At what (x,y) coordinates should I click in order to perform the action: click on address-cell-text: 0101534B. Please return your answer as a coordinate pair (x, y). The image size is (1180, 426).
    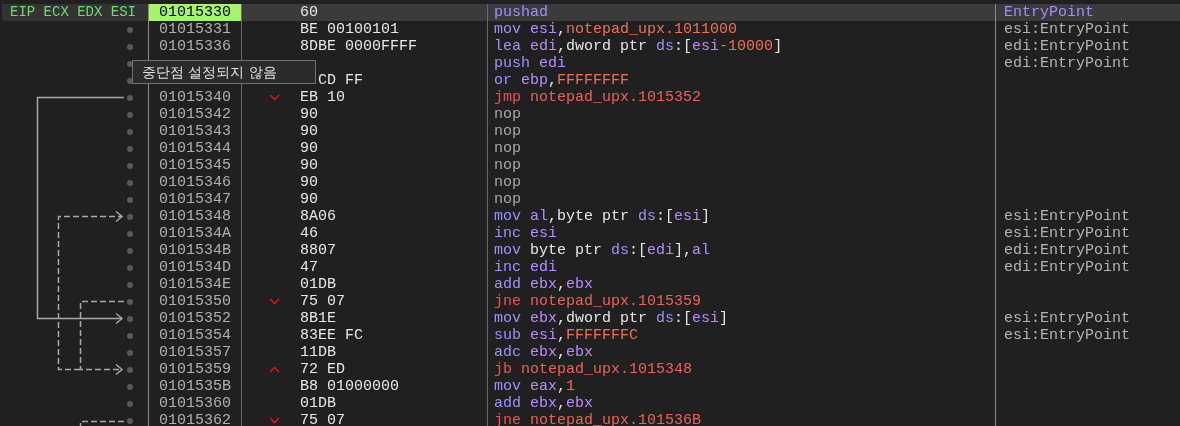
    Looking at the image, I should click on (195, 250).